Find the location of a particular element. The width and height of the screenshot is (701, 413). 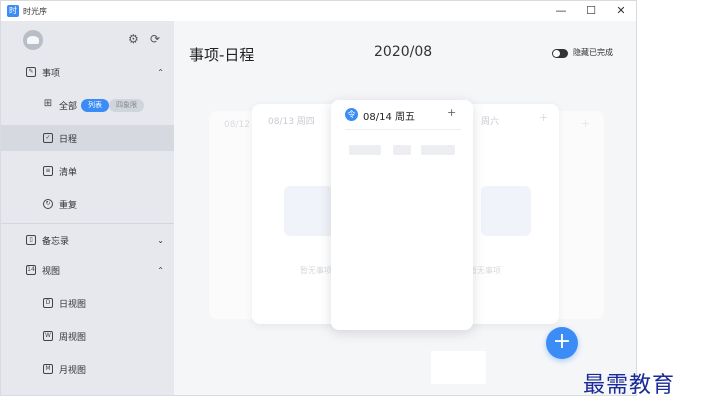

calendar-icon: 14 is located at coordinates (31, 270).